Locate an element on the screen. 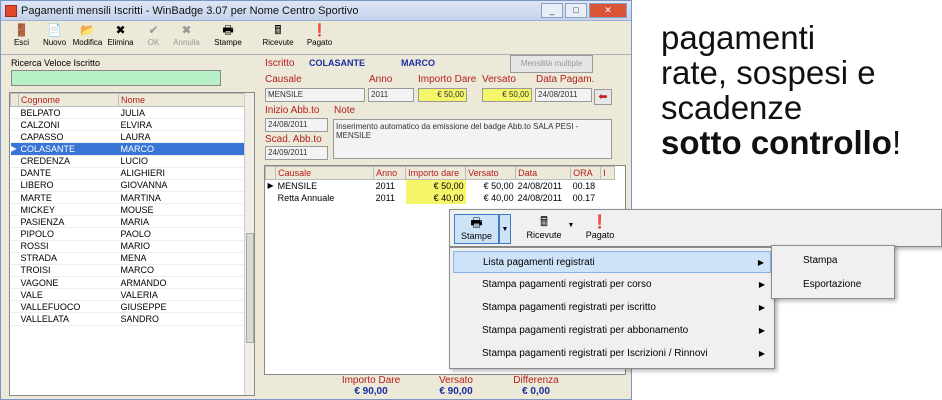  iscritto-nome: MARCO is located at coordinates (418, 63).